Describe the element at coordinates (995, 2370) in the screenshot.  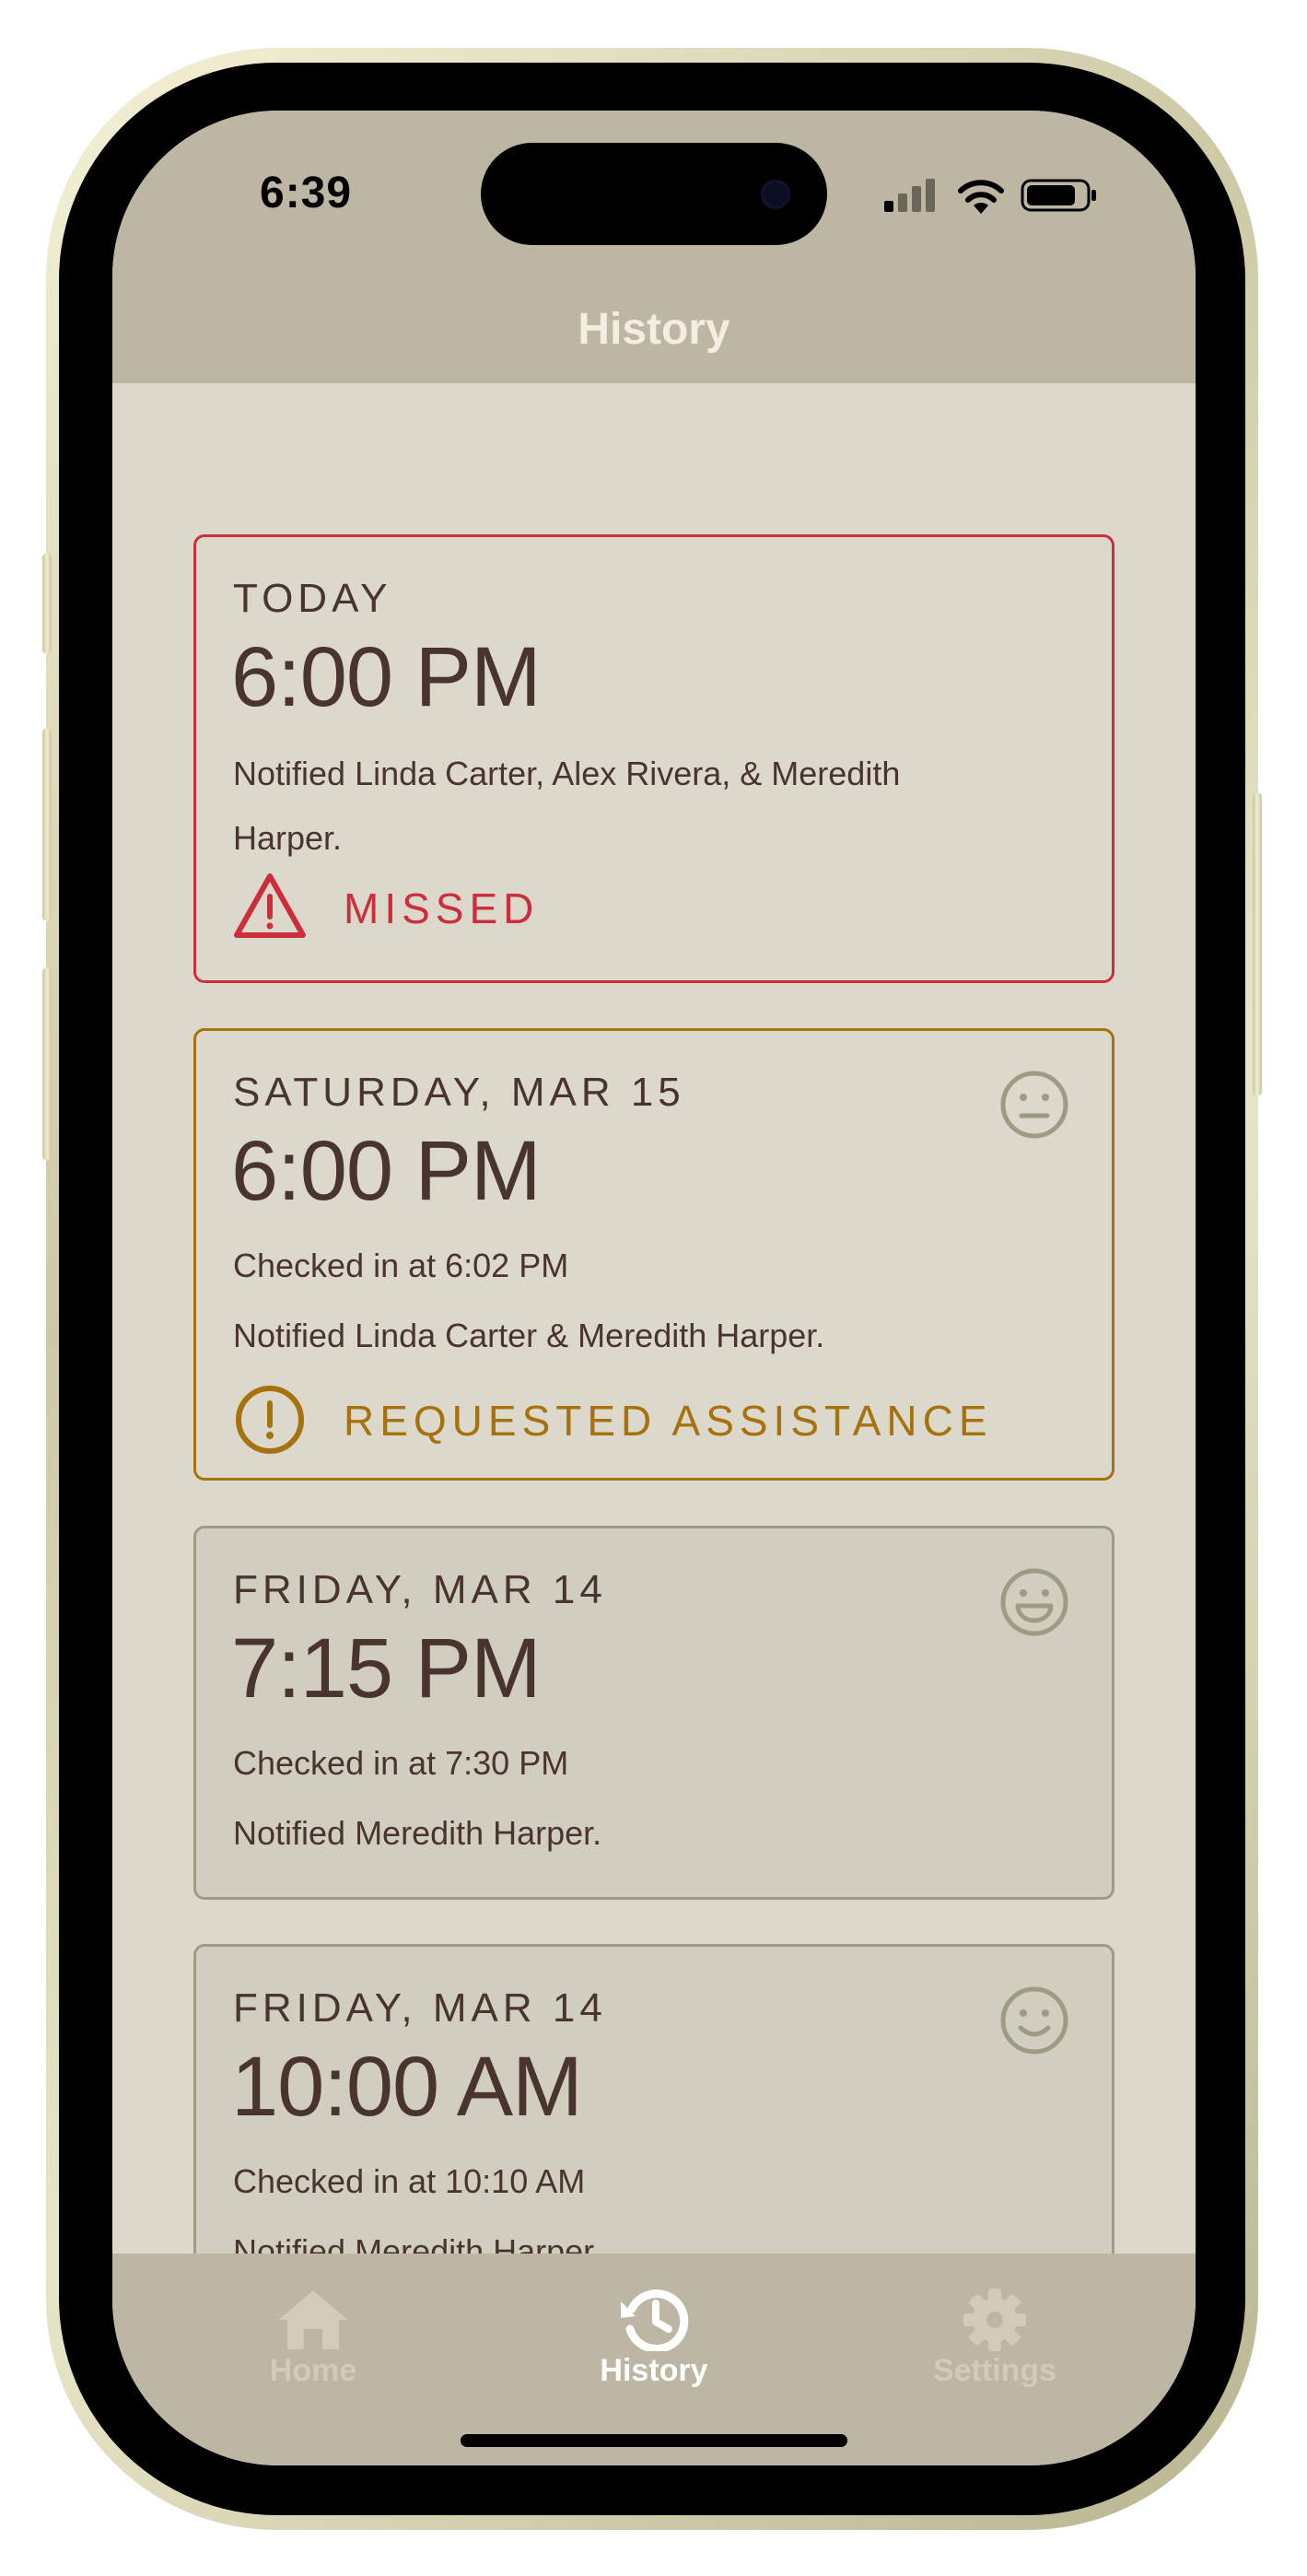
I see `tab-label: Settings` at that location.